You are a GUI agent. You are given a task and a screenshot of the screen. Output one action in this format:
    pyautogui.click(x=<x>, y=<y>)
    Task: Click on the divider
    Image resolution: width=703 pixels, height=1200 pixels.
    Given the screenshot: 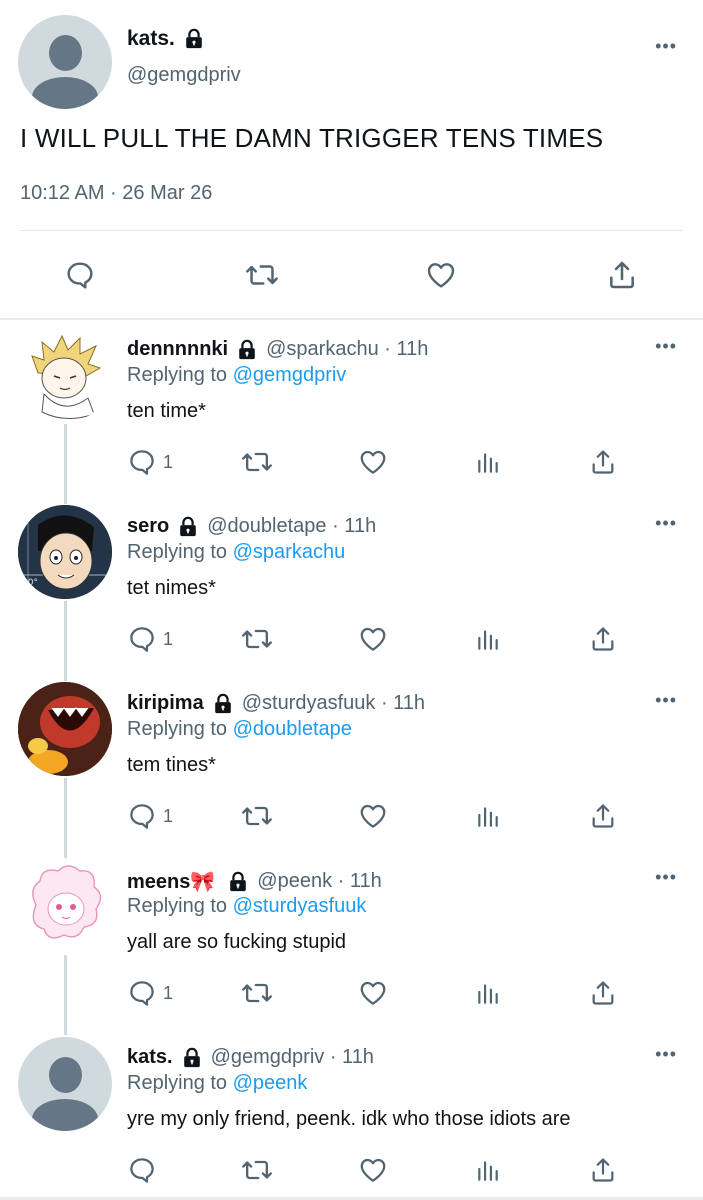 What is the action you would take?
    pyautogui.click(x=351, y=319)
    